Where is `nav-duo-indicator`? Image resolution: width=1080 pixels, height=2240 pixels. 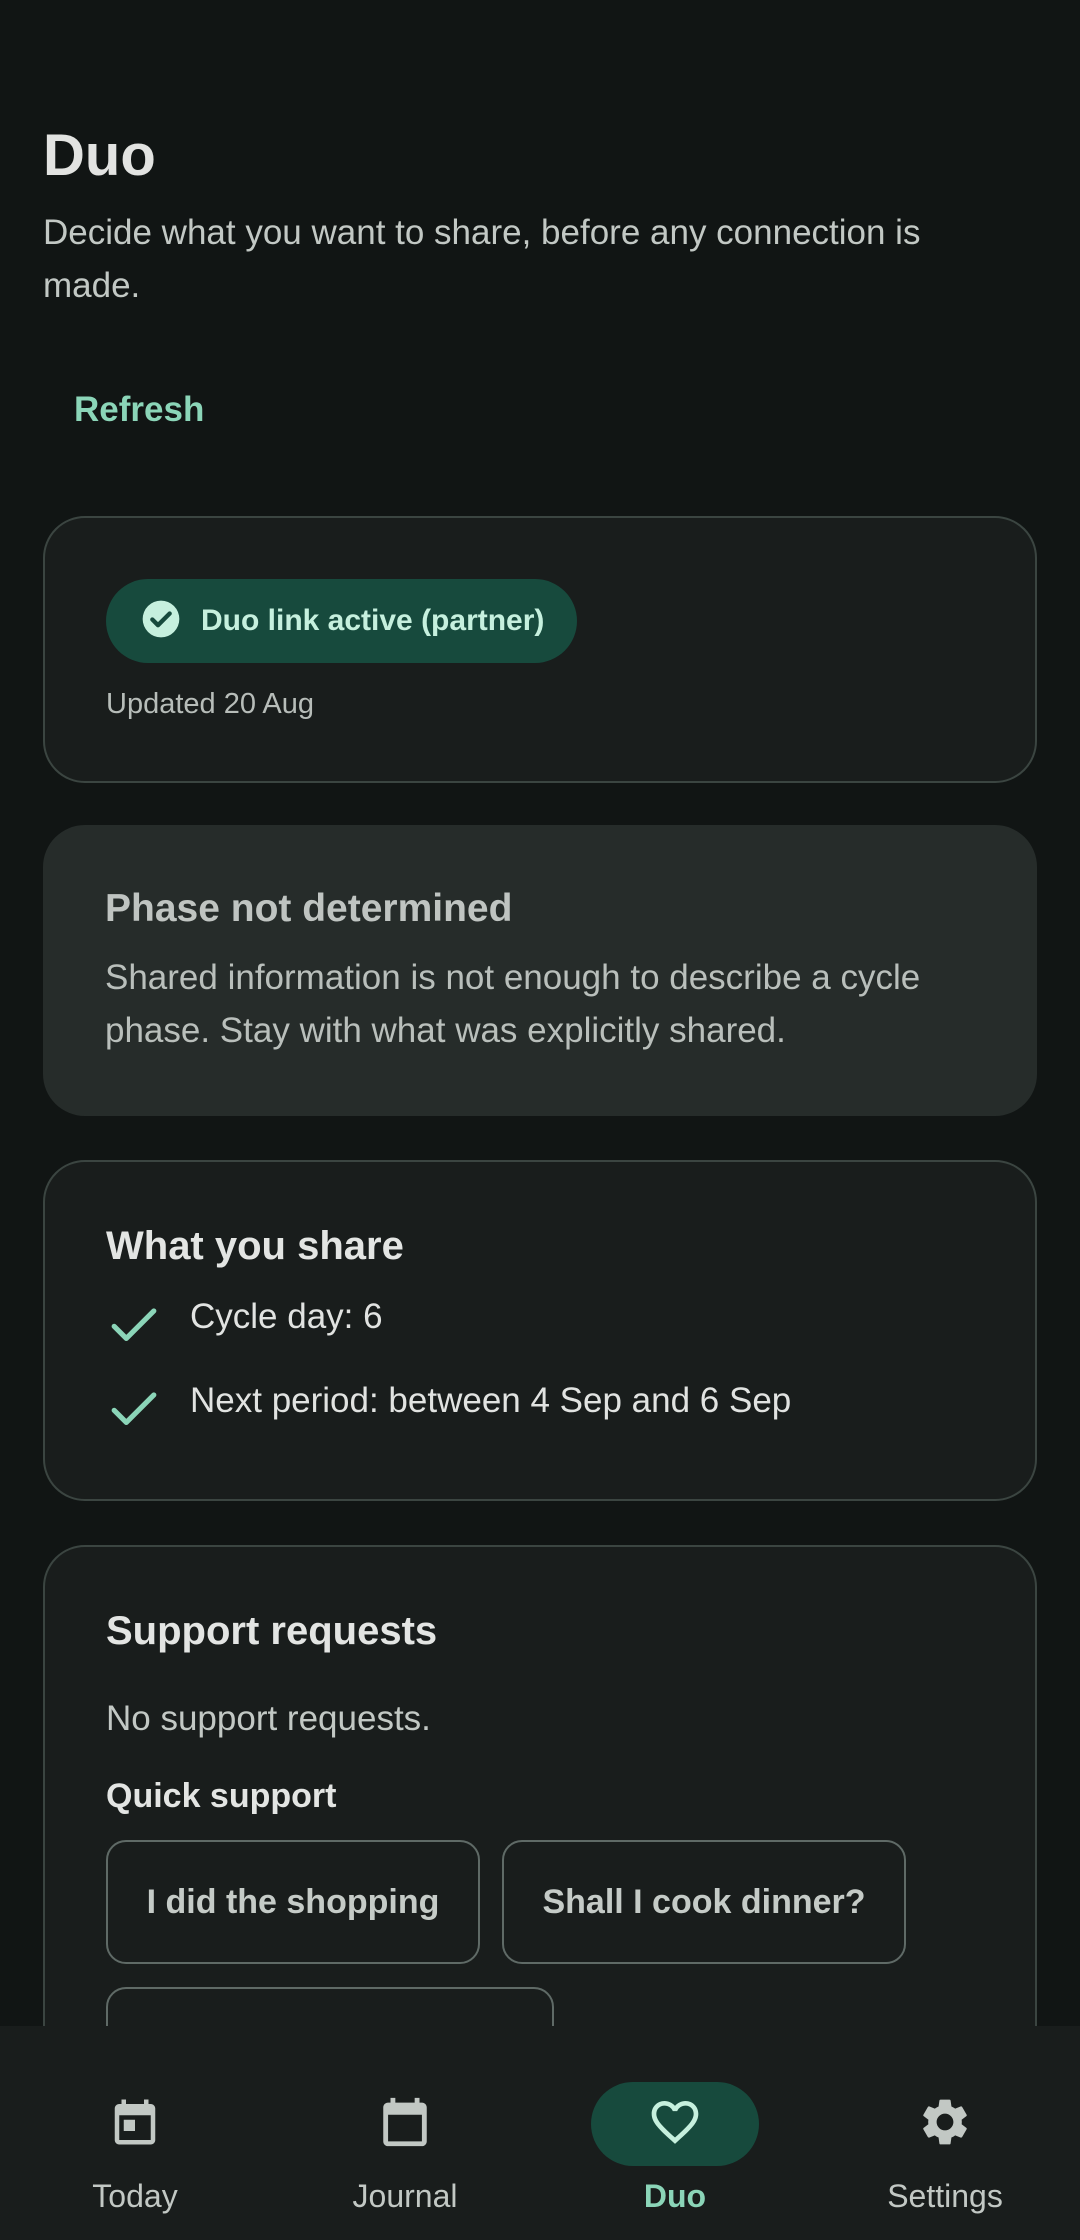
nav-duo-indicator is located at coordinates (675, 2124).